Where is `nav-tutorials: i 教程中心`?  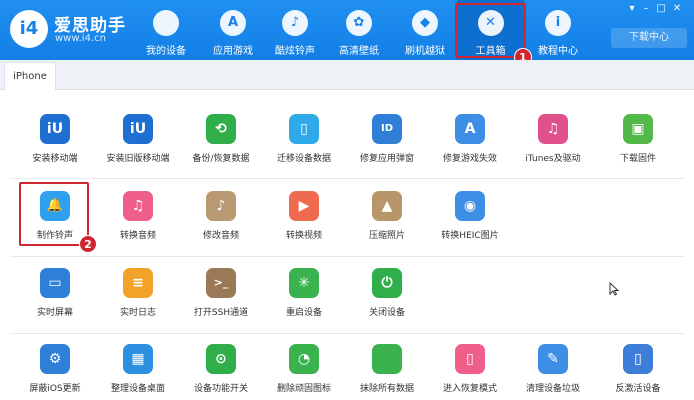 nav-tutorials: i 教程中心 is located at coordinates (558, 30).